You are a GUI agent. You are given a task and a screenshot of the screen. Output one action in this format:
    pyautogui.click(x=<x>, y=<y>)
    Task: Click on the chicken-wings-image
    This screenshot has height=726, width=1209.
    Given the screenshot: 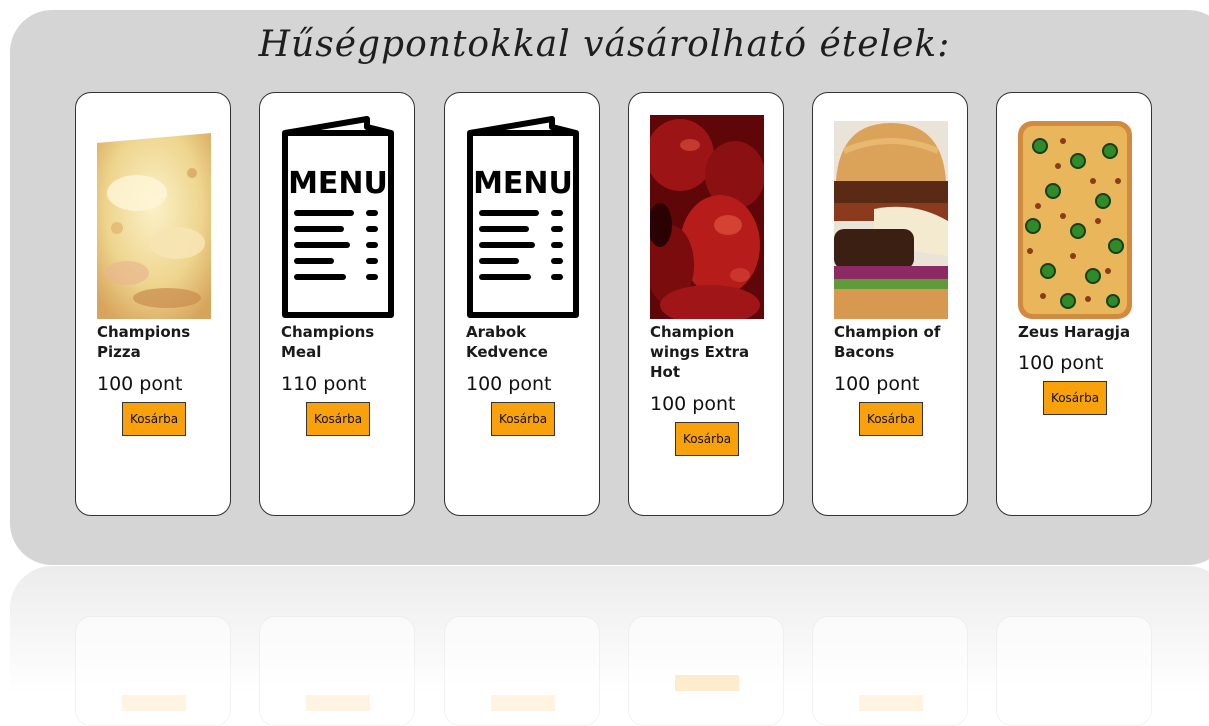 What is the action you would take?
    pyautogui.click(x=707, y=217)
    